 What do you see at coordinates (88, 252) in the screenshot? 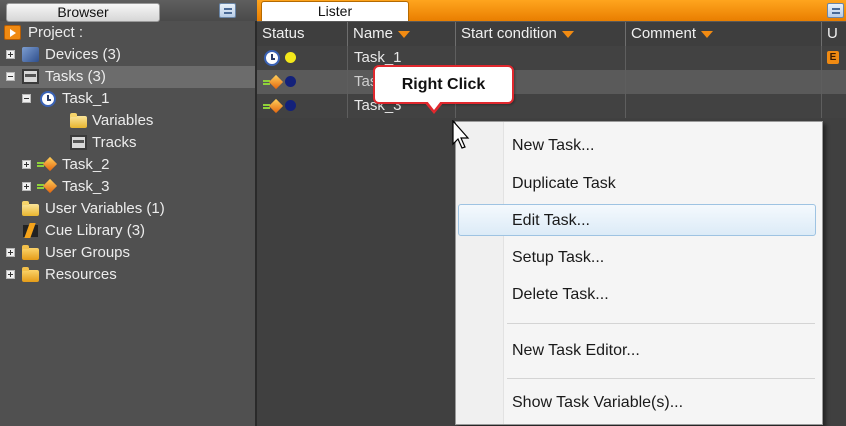
I see `tree-item-label: User Groups` at bounding box center [88, 252].